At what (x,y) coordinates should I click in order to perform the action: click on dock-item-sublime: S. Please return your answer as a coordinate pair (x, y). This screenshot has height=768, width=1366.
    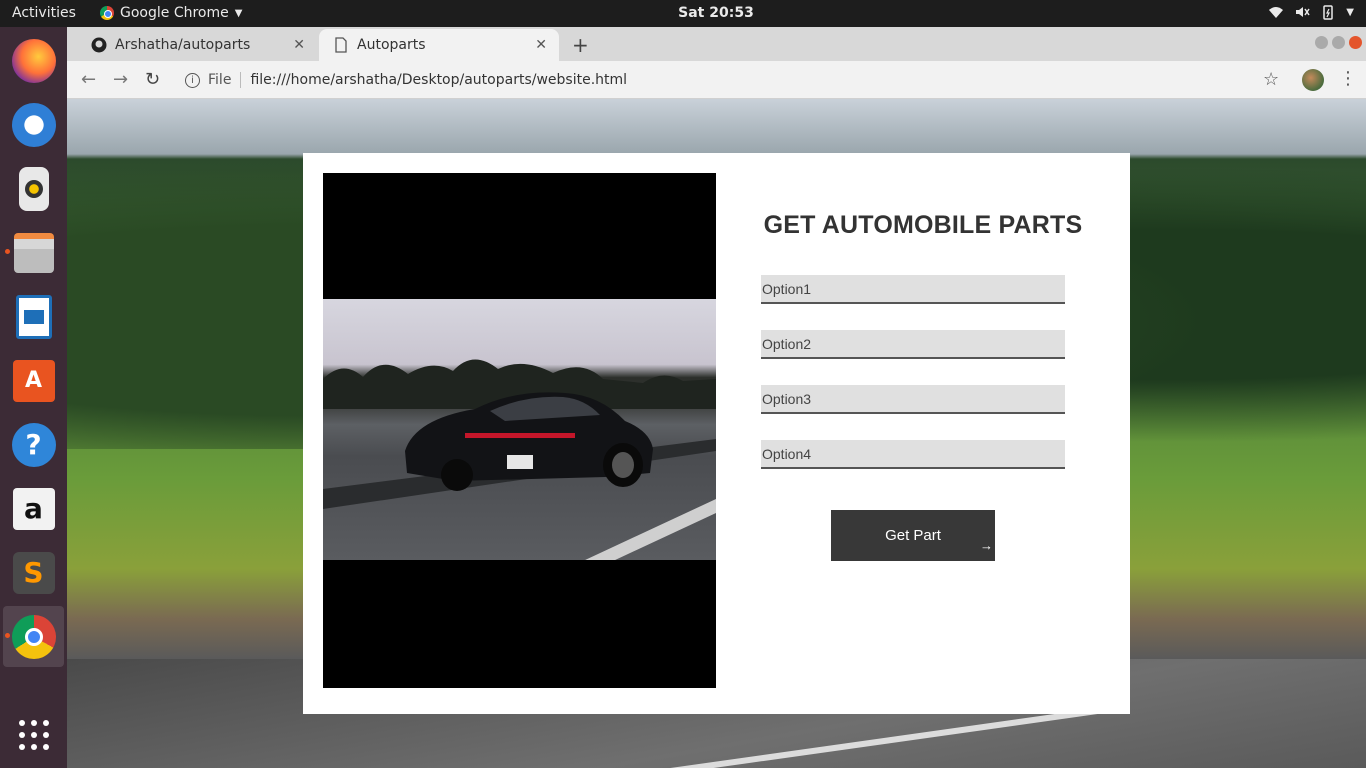
    Looking at the image, I should click on (33, 572).